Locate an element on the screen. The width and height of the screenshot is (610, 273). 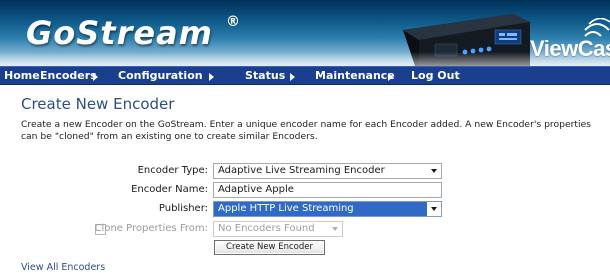
create-new-encoder-button: Create New Encoder is located at coordinates (269, 247).